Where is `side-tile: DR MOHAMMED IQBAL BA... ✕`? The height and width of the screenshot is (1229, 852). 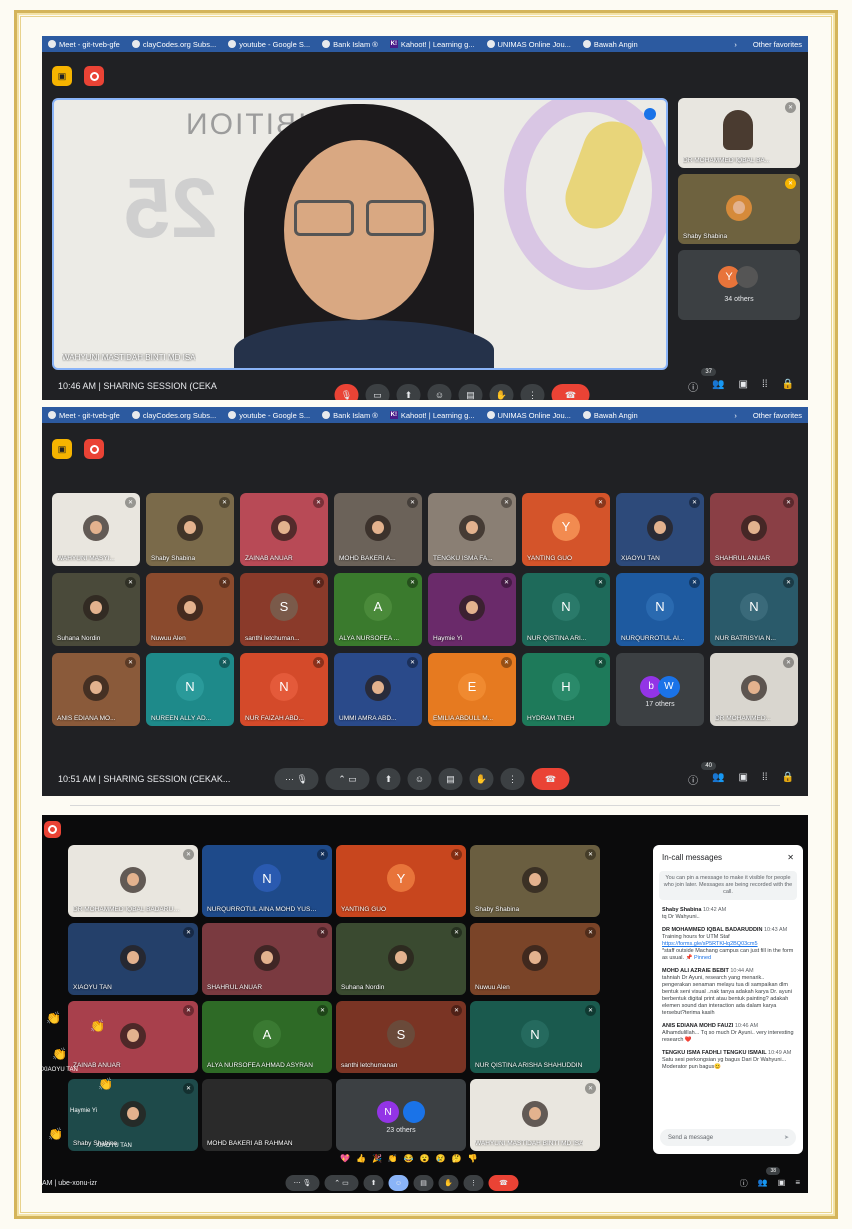 side-tile: DR MOHAMMED IQBAL BA... ✕ is located at coordinates (739, 133).